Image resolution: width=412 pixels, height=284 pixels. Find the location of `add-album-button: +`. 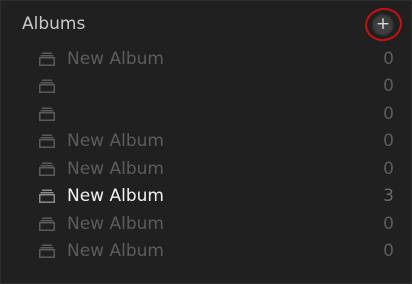

add-album-button: + is located at coordinates (383, 24).